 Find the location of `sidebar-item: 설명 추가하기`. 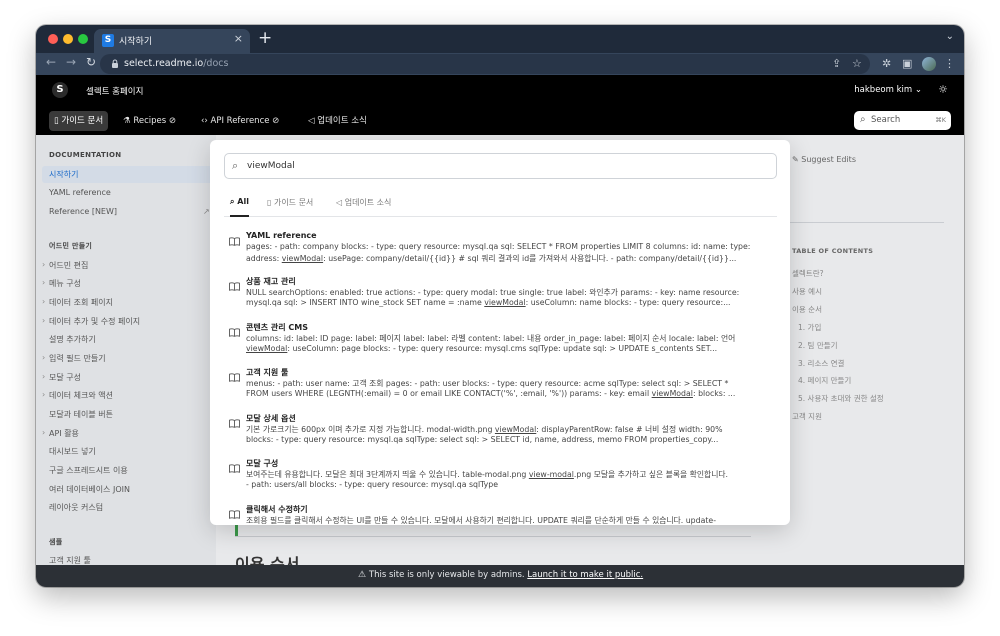

sidebar-item: 설명 추가하기 is located at coordinates (72, 339).